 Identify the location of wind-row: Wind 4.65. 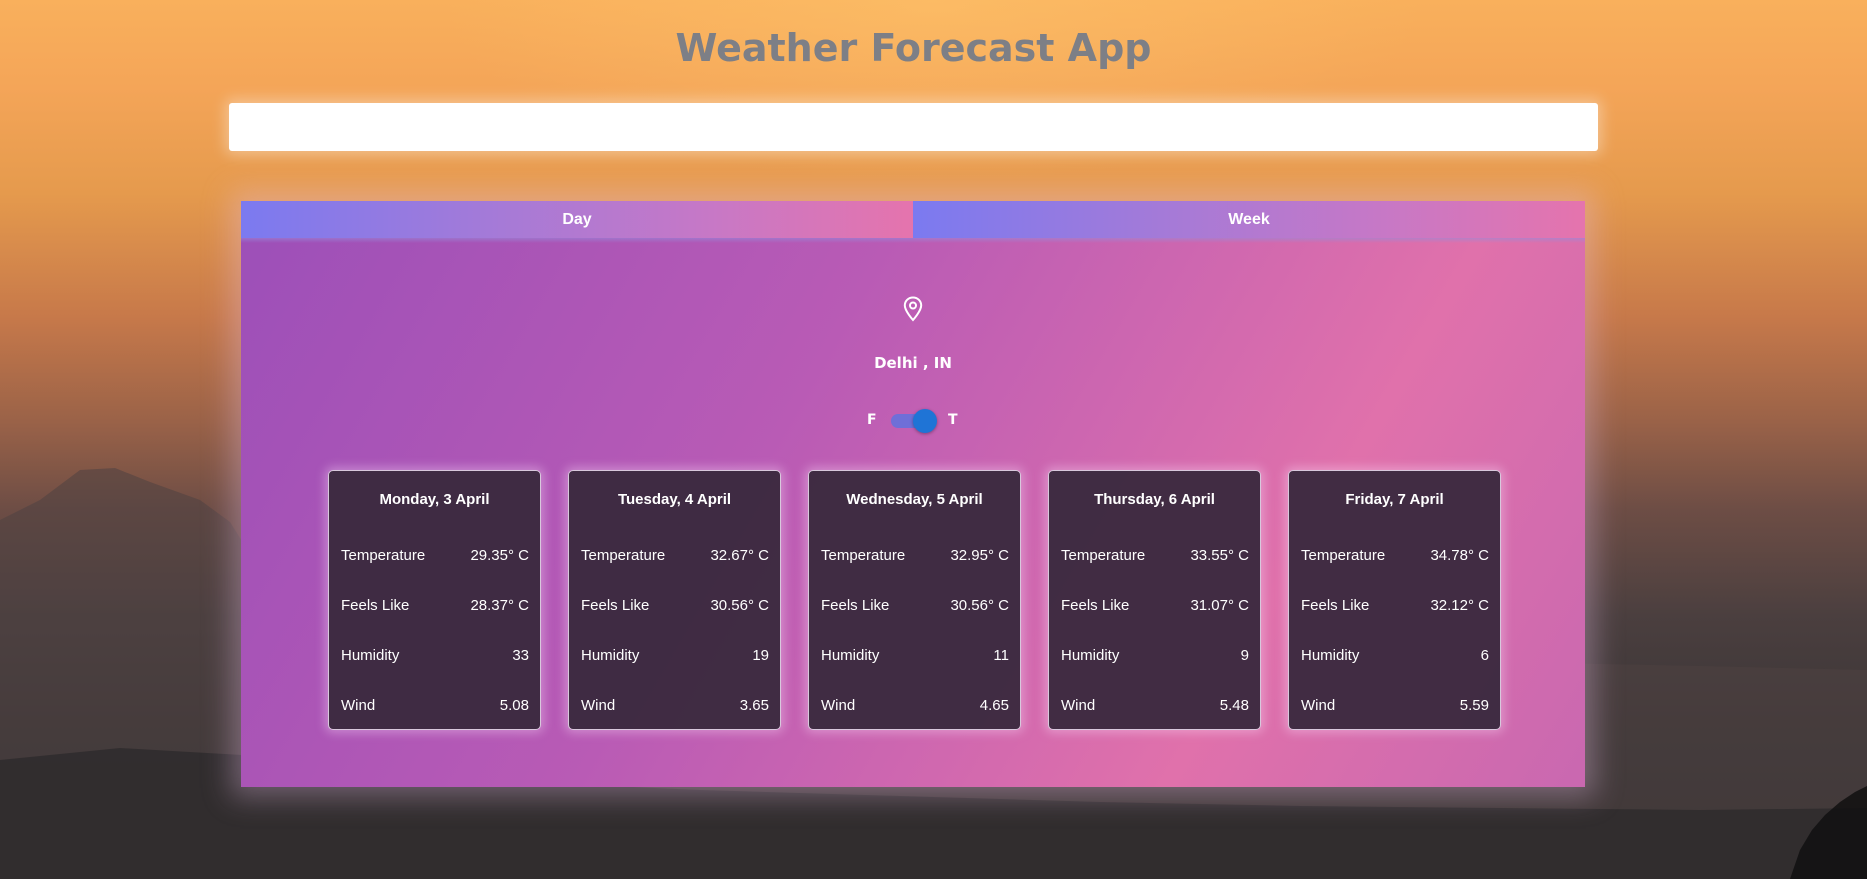
(915, 707).